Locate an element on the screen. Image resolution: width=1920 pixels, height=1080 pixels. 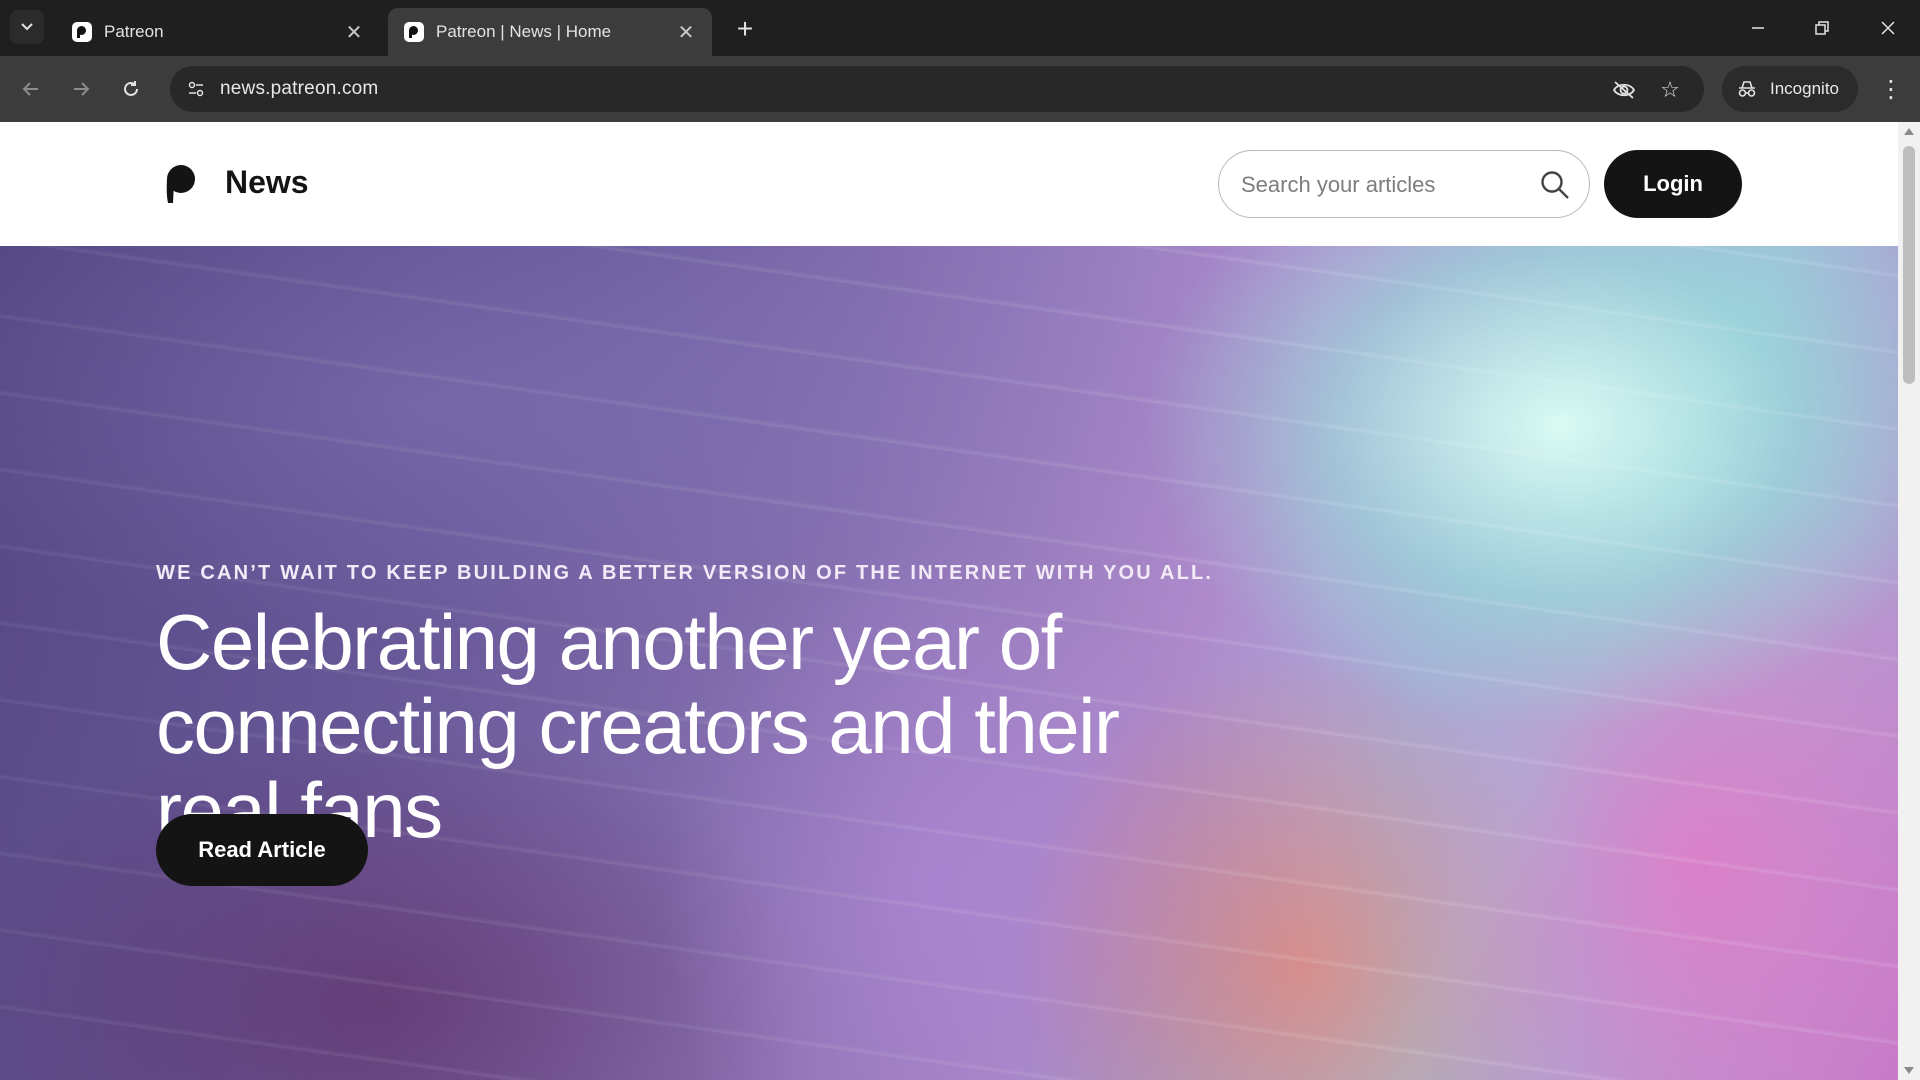
more-vertical-icon: ⋮ is located at coordinates (1891, 89).